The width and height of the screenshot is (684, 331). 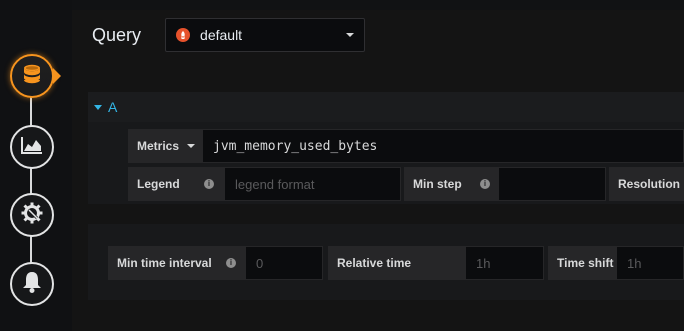 I want to click on prometheus-icon, so click(x=183, y=35).